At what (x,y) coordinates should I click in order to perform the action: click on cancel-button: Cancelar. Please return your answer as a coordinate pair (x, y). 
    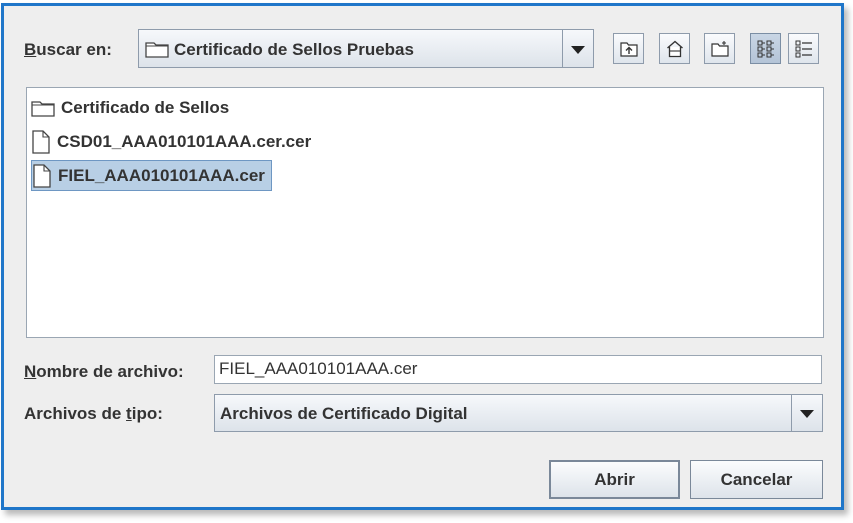
    Looking at the image, I should click on (756, 479).